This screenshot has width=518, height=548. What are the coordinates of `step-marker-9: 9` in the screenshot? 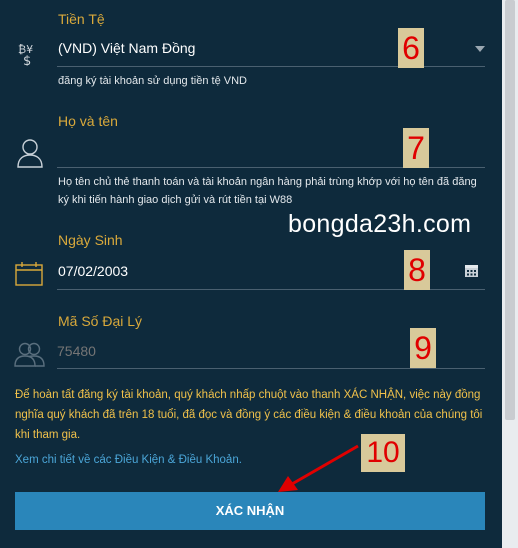 It's located at (423, 348).